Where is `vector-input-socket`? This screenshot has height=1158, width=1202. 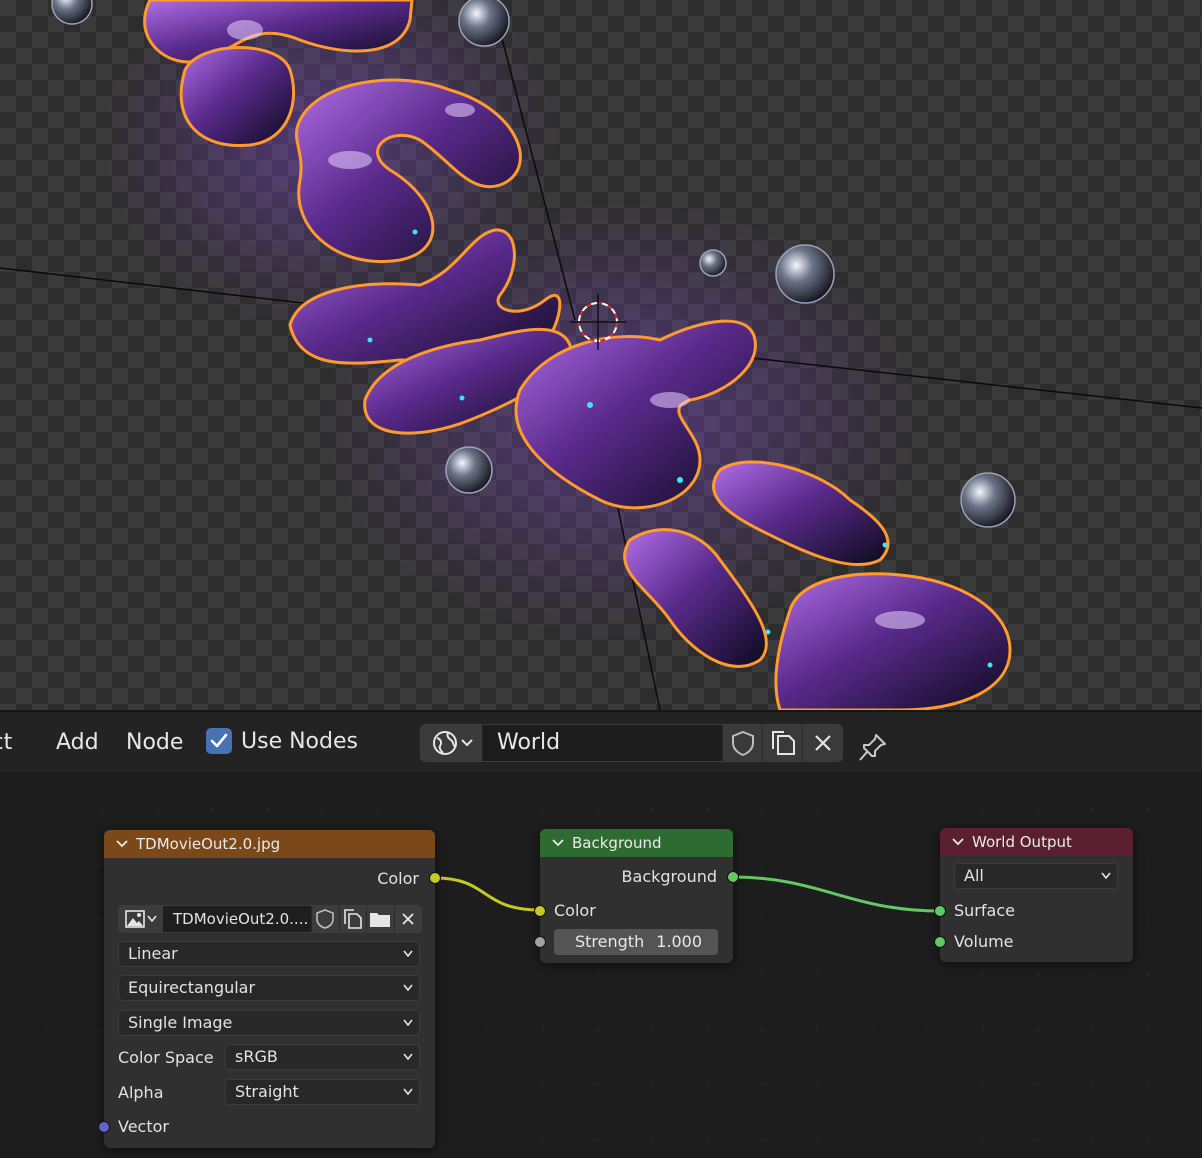 vector-input-socket is located at coordinates (104, 1127).